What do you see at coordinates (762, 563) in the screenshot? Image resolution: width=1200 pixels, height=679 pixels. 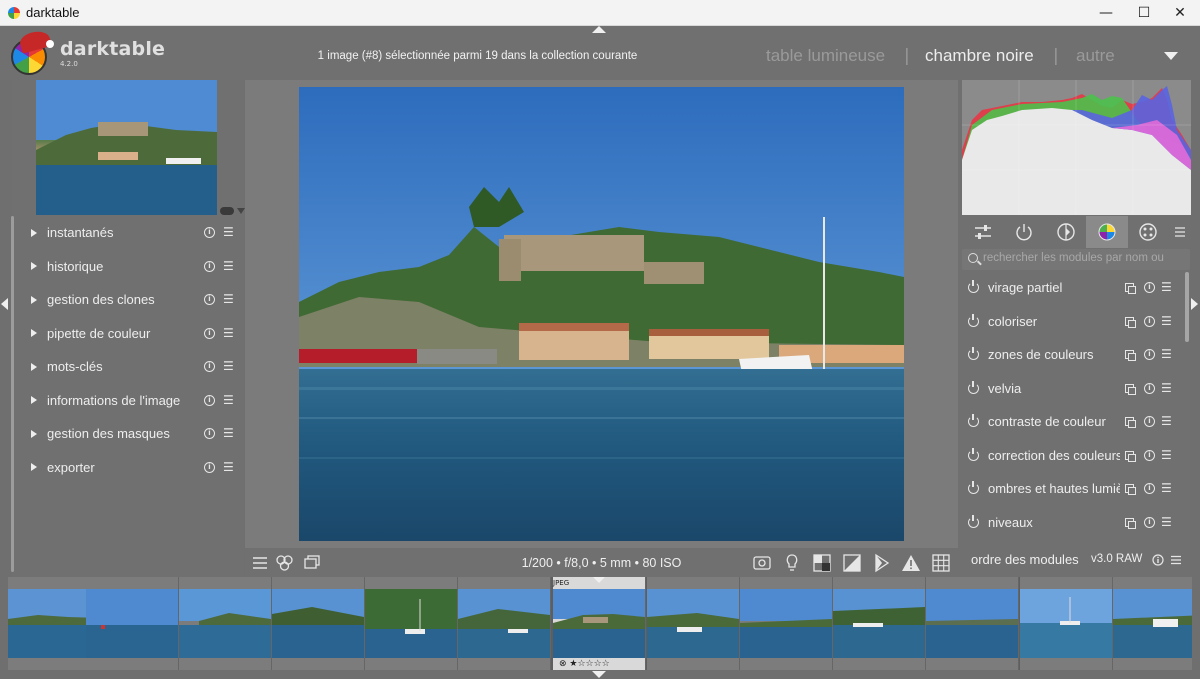 I see `focus-peaking-icon` at bounding box center [762, 563].